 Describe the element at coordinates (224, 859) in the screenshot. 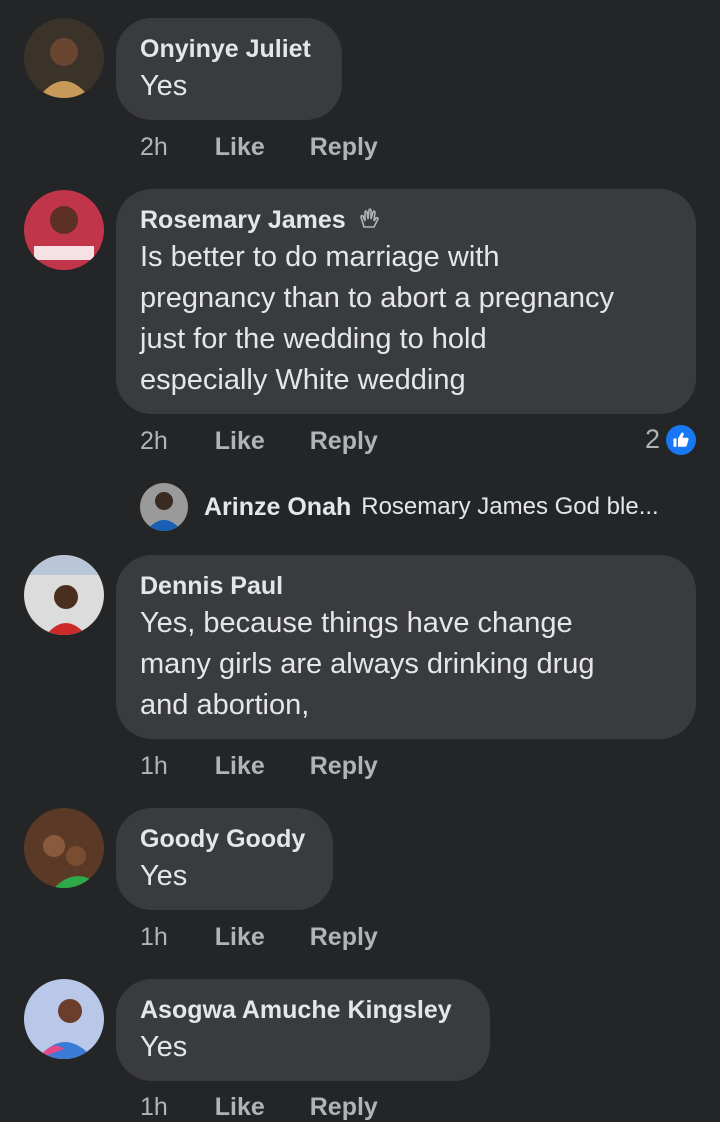

I see `comment-bubble: Goody Goody Yes` at that location.